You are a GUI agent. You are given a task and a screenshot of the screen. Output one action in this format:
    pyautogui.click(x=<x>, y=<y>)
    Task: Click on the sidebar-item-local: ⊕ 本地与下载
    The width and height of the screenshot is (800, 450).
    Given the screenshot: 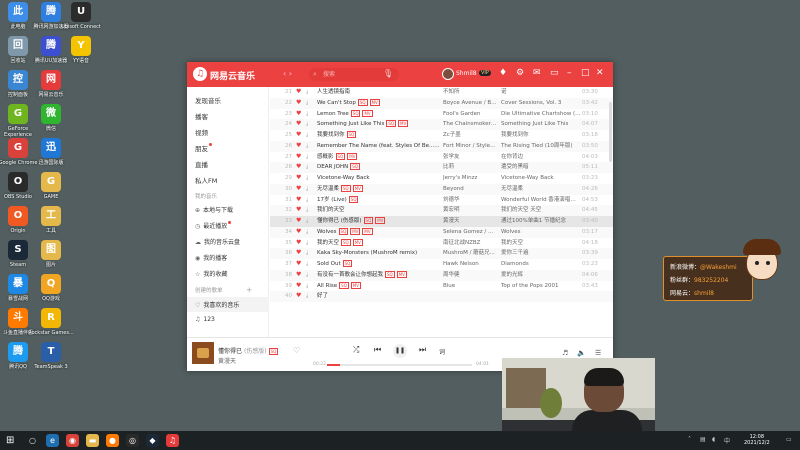 What is the action you would take?
    pyautogui.click(x=214, y=209)
    